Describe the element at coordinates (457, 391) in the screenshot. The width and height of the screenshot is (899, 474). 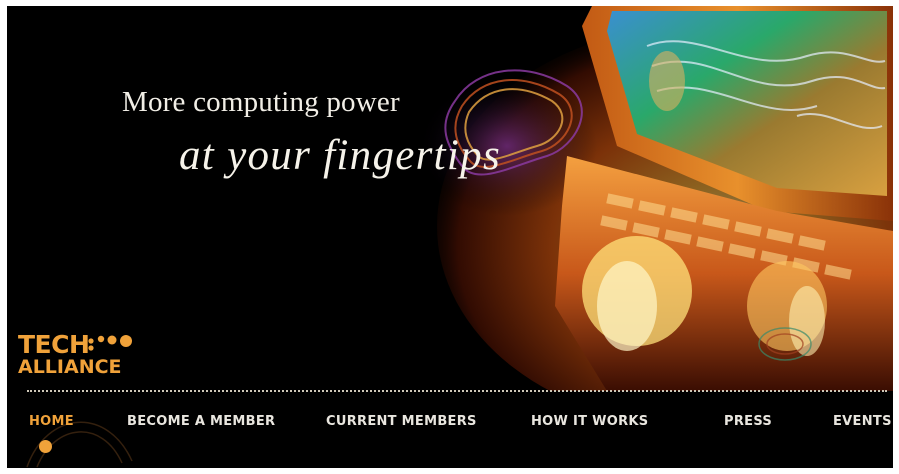
I see `nav-divider` at that location.